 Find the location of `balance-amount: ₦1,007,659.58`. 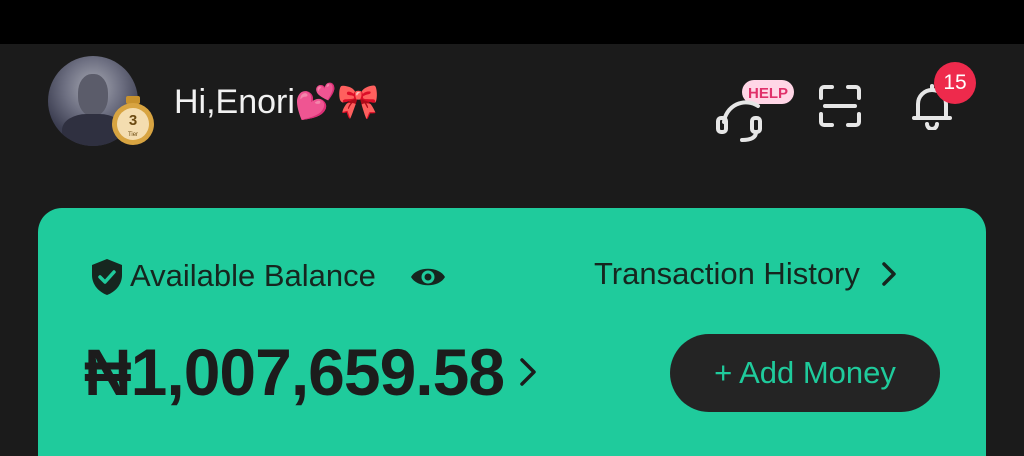

balance-amount: ₦1,007,659.58 is located at coordinates (294, 372).